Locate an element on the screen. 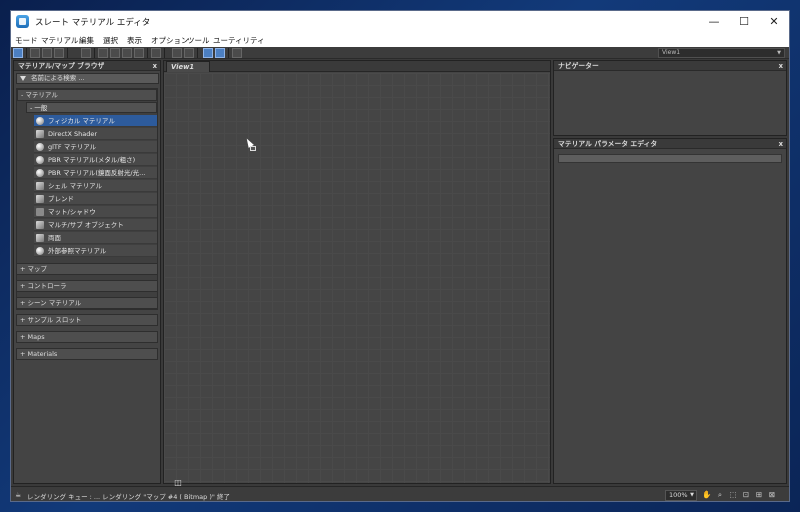 This screenshot has width=800, height=512. maximize-button: ☐ is located at coordinates (744, 22).